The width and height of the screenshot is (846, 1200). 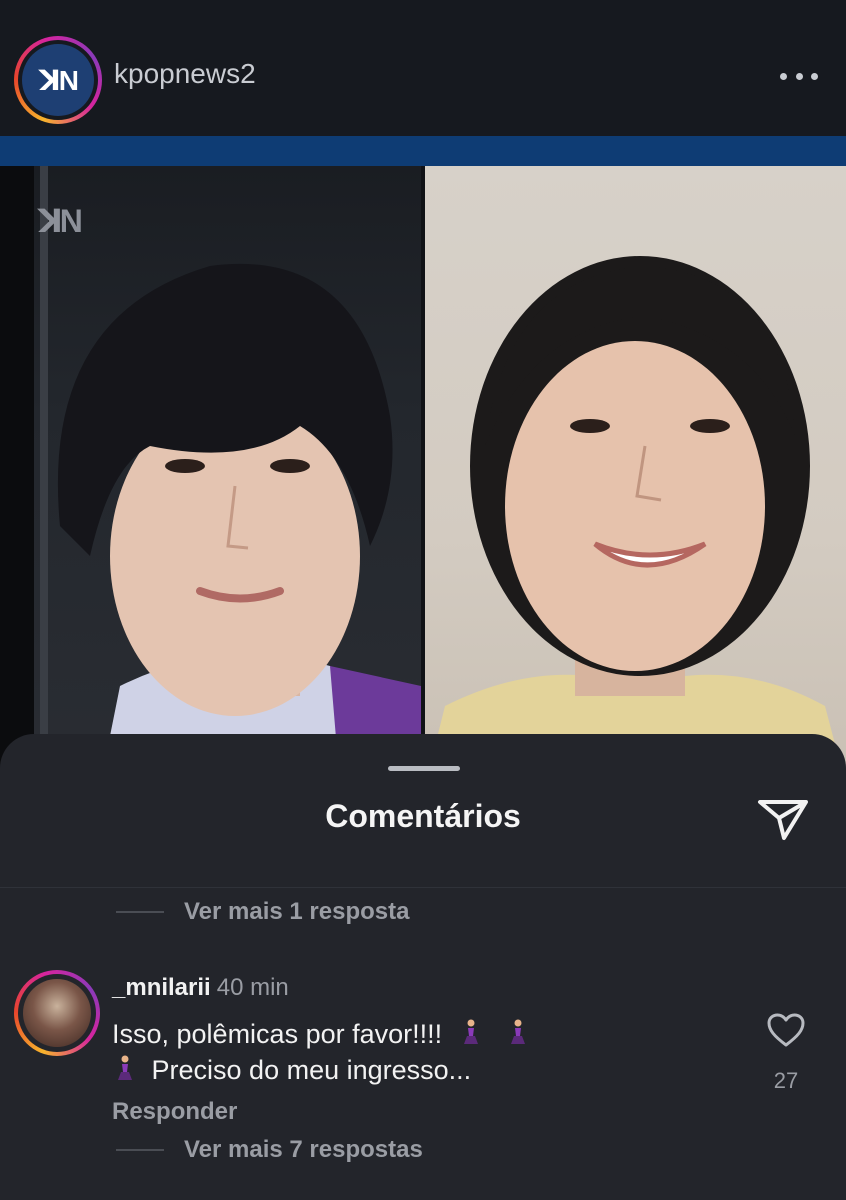 I want to click on watermark-logo: ꓘN, so click(x=60, y=221).